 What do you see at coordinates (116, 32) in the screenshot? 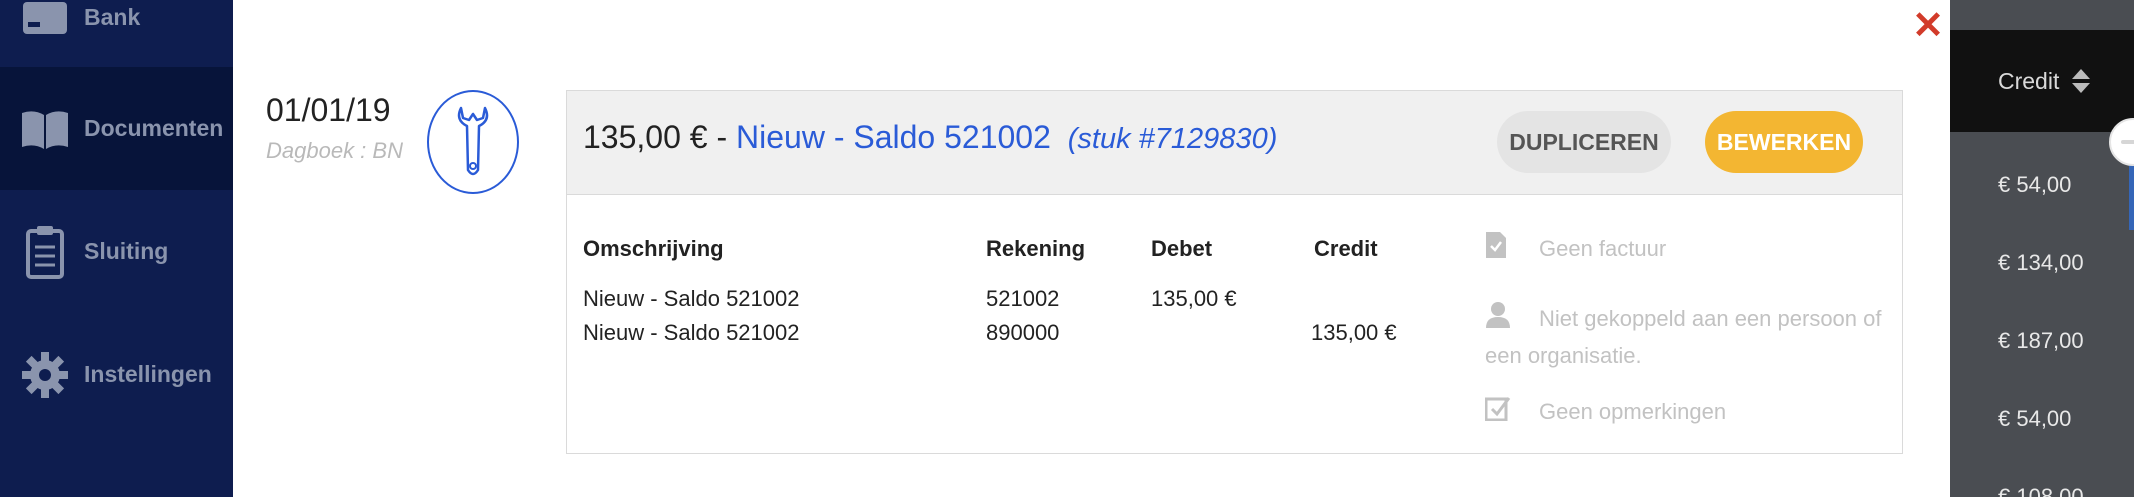
I see `sidebar-item-bank: Bank` at bounding box center [116, 32].